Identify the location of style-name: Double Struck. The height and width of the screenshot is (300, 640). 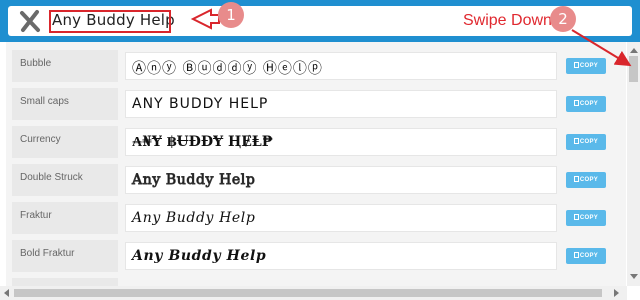
(65, 180).